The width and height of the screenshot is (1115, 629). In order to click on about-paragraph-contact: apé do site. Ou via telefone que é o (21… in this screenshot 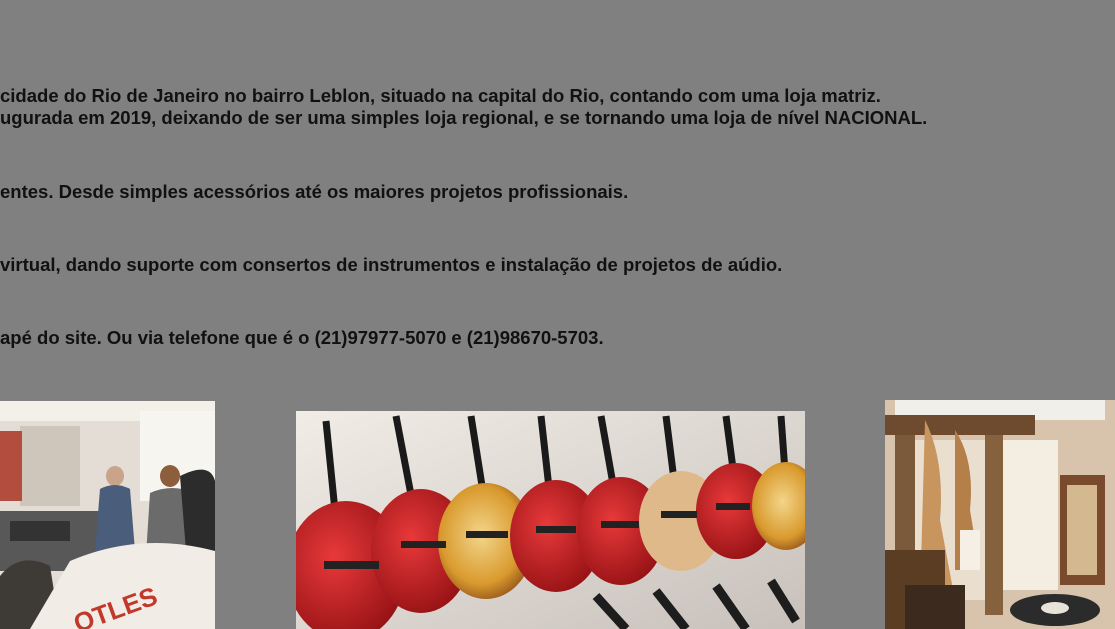, I will do `click(302, 337)`.